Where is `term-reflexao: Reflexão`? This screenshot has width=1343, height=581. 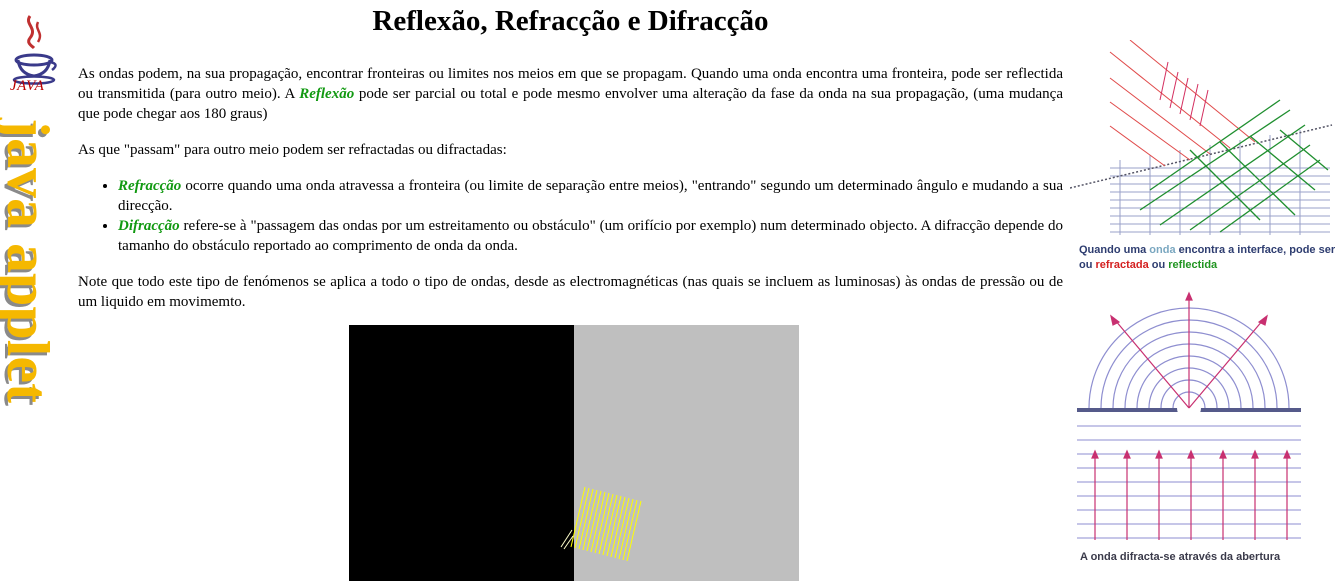 term-reflexao: Reflexão is located at coordinates (327, 94).